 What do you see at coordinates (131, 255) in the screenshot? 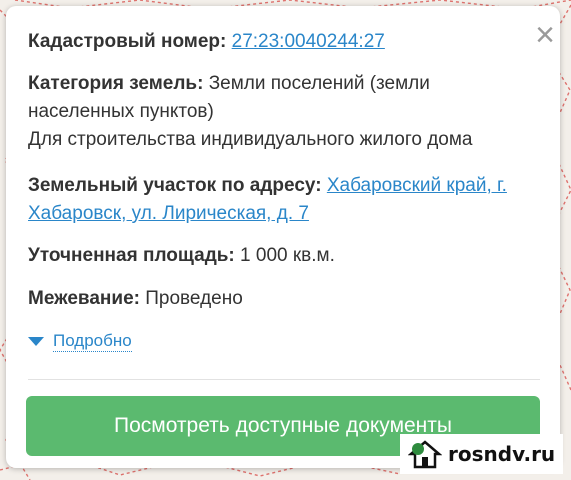
I see `area-label: Уточненная площадь:` at bounding box center [131, 255].